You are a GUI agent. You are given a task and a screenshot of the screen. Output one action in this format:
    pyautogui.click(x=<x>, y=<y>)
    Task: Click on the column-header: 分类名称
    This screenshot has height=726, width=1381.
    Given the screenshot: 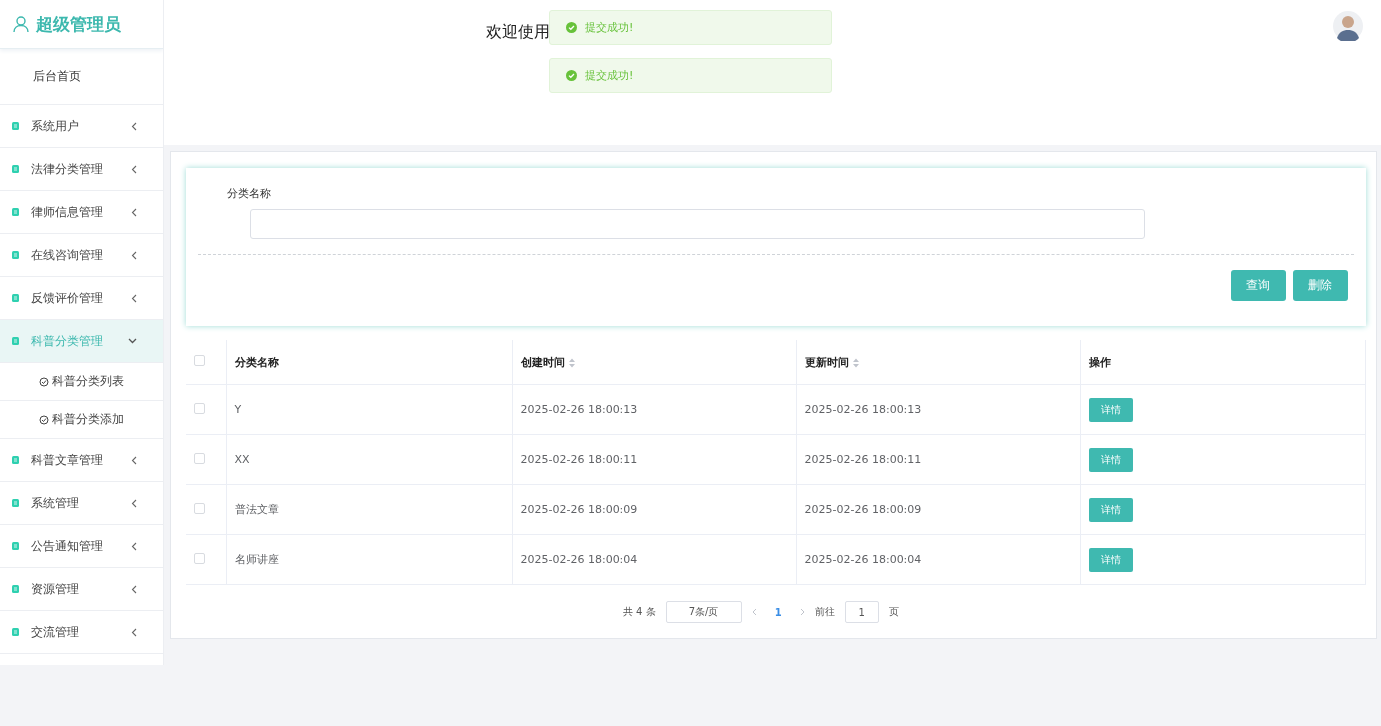 What is the action you would take?
    pyautogui.click(x=256, y=362)
    